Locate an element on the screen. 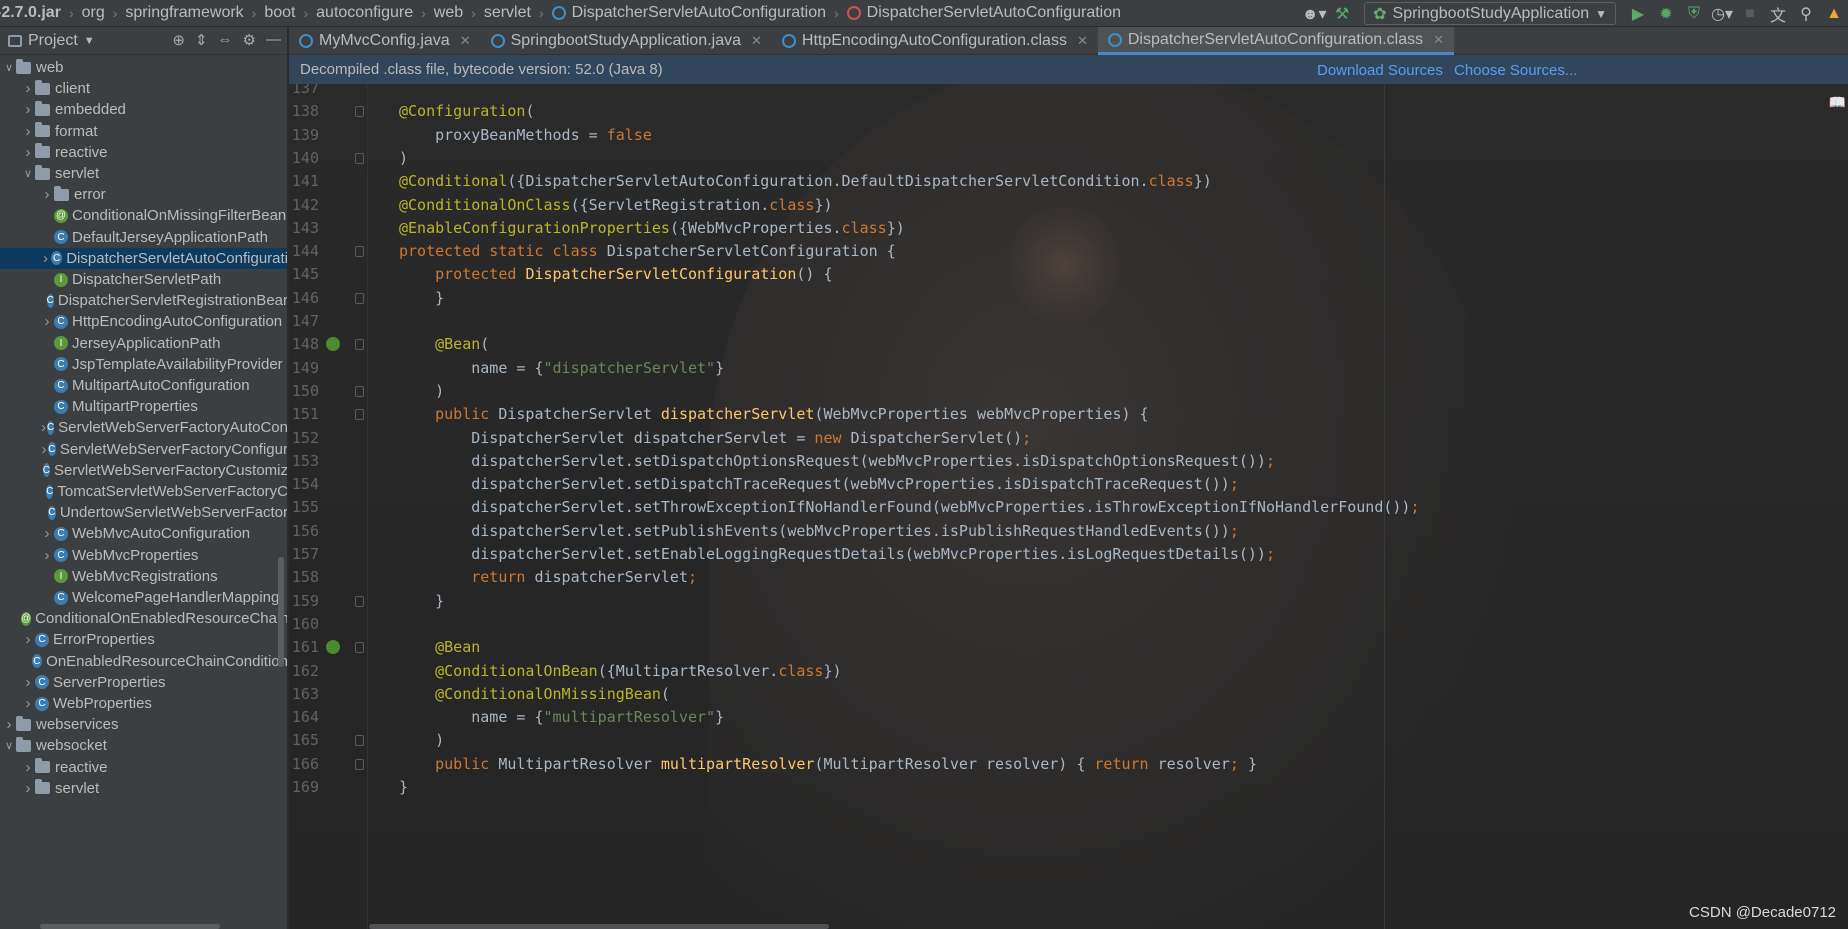 Image resolution: width=1848 pixels, height=929 pixels. editor-tab: MyMvcConfig.java ✕ is located at coordinates (385, 41).